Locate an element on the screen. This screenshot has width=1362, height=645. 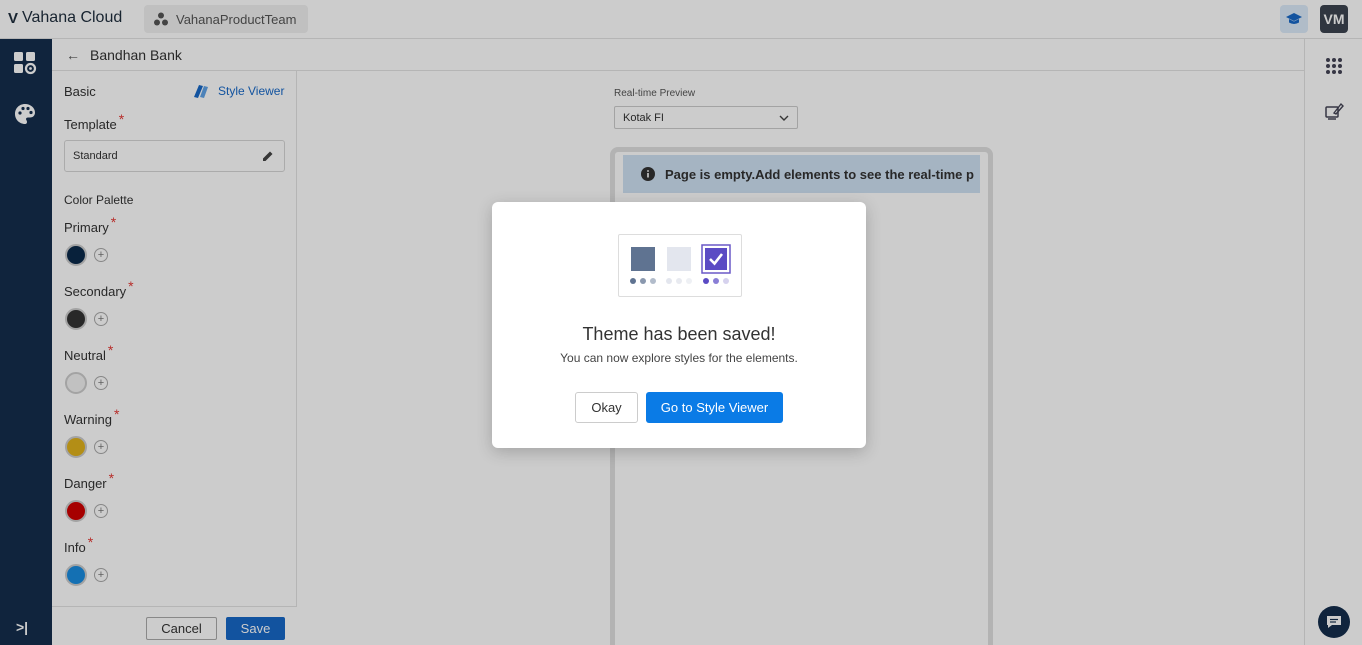
theme-swatches-illustration is located at coordinates (680, 265).